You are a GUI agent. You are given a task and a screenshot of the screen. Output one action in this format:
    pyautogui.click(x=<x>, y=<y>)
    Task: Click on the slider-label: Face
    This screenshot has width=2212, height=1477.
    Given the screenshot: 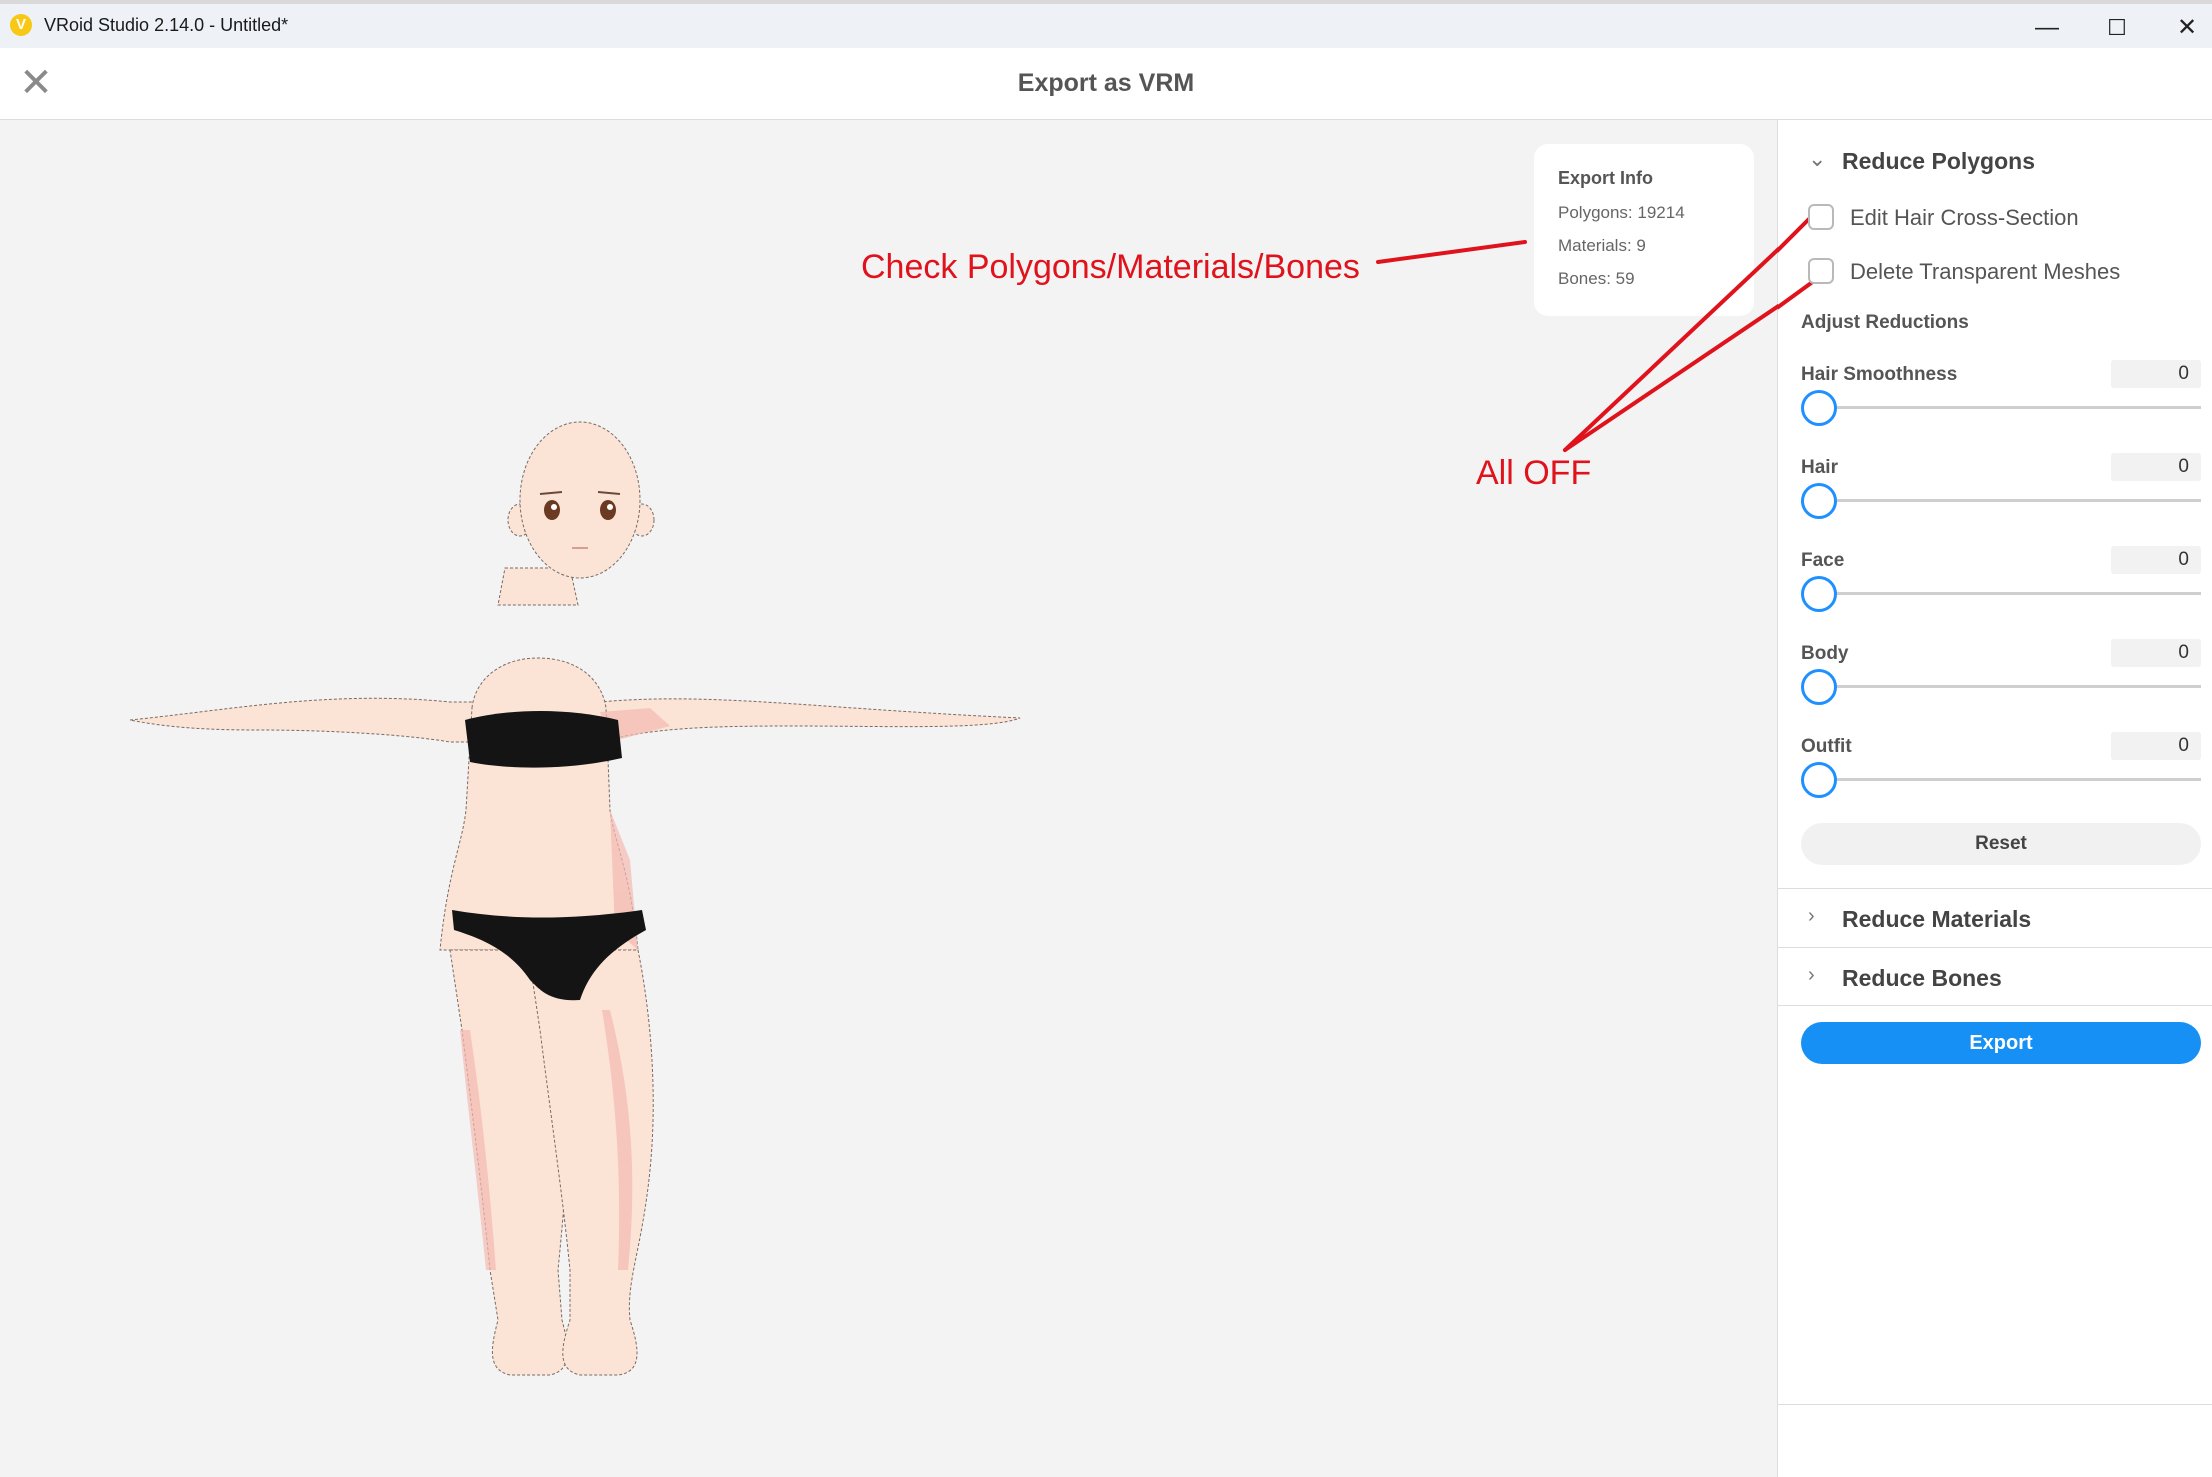 What is the action you would take?
    pyautogui.click(x=1823, y=560)
    